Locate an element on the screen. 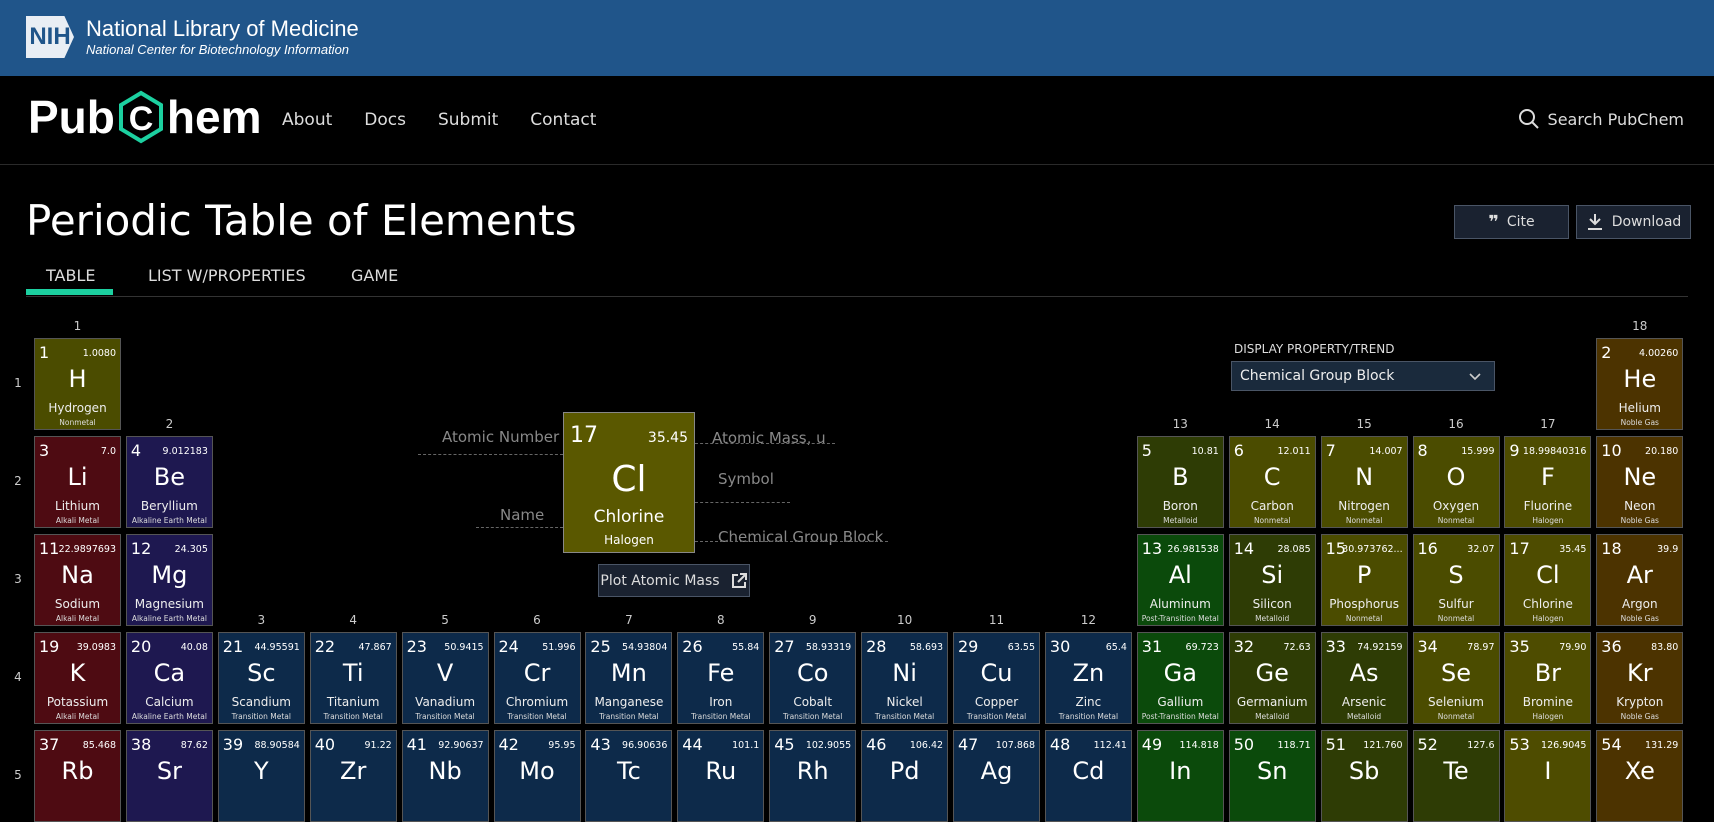 The width and height of the screenshot is (1714, 822). element-cell-ge: 32 72.63 Ge Germanium Metalloid is located at coordinates (1272, 678).